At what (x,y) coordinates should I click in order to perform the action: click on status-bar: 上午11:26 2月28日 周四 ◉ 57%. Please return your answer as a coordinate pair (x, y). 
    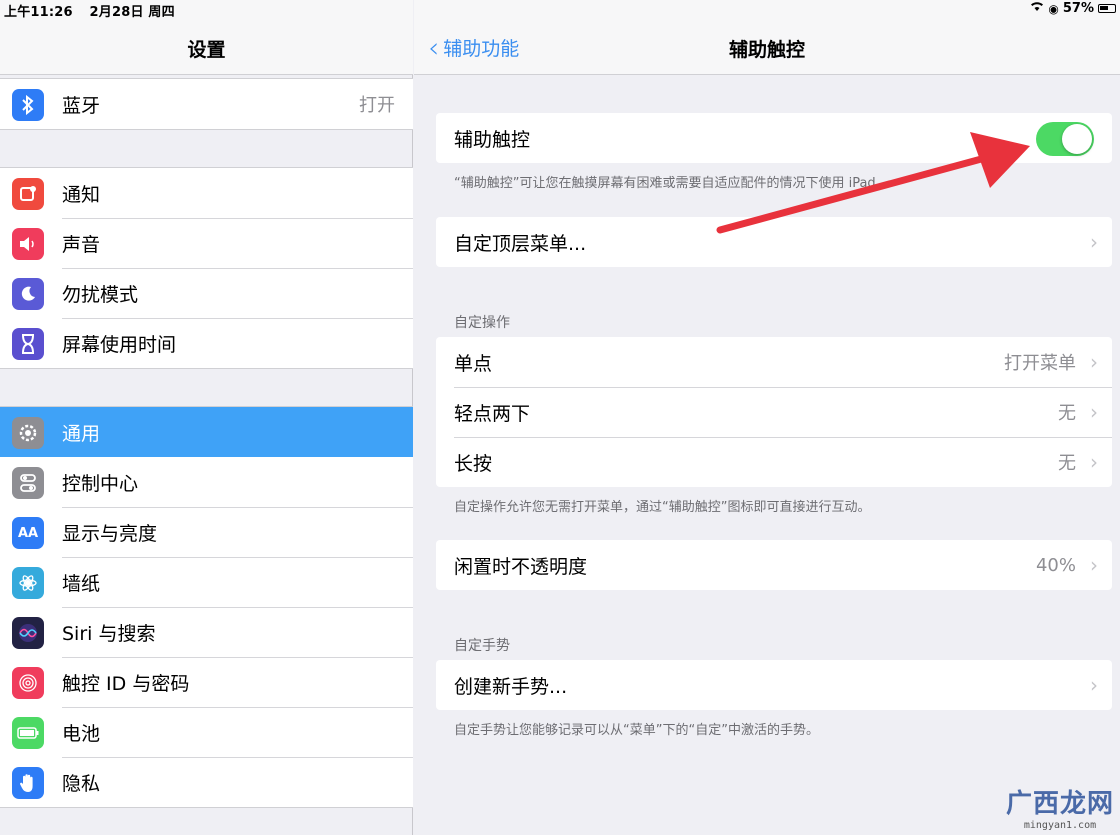
    Looking at the image, I should click on (560, 10).